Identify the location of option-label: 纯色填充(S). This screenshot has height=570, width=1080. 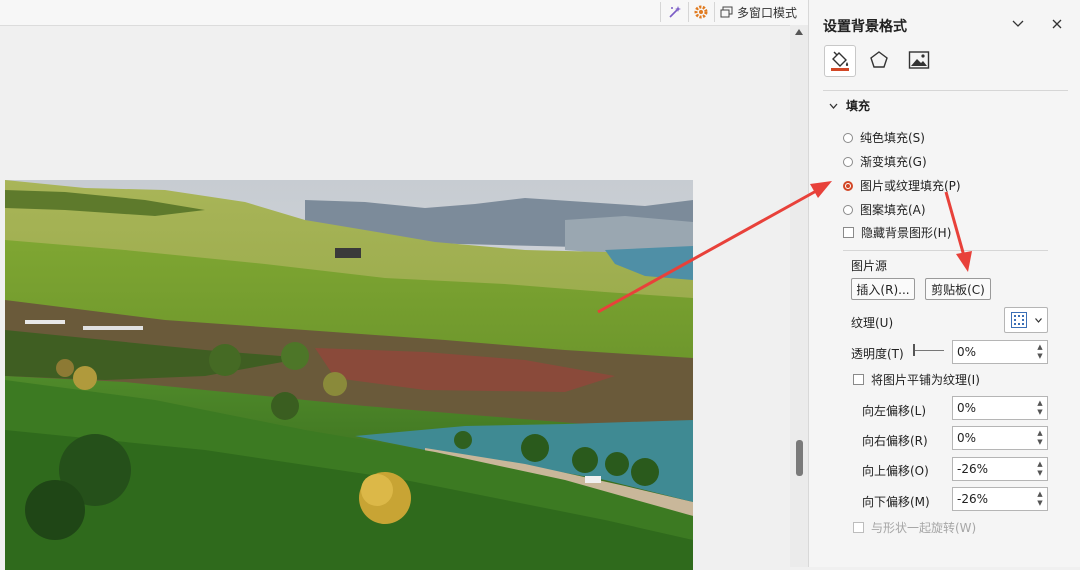
(892, 138).